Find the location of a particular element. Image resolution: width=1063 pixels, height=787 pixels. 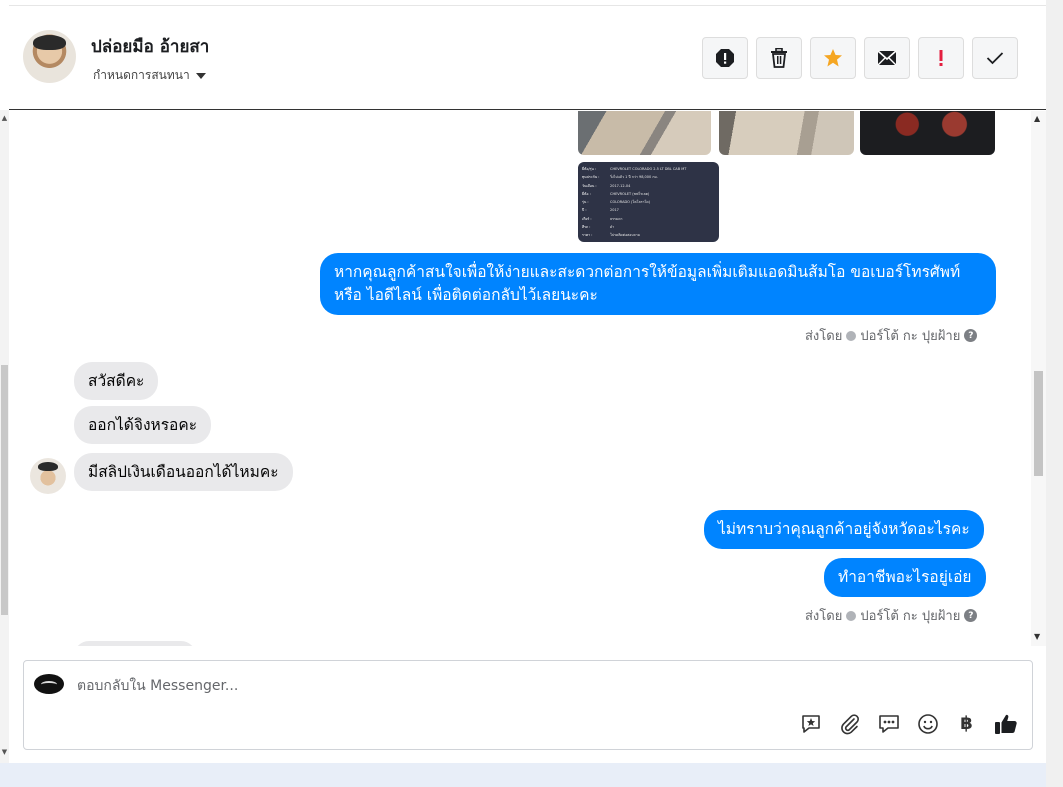

like-button is located at coordinates (1005, 723).